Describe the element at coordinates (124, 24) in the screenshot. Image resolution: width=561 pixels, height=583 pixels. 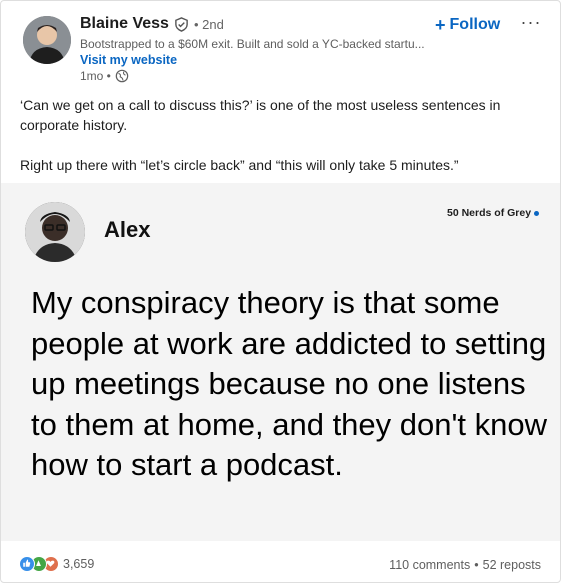
I see `author-name: Blaine Vess` at that location.